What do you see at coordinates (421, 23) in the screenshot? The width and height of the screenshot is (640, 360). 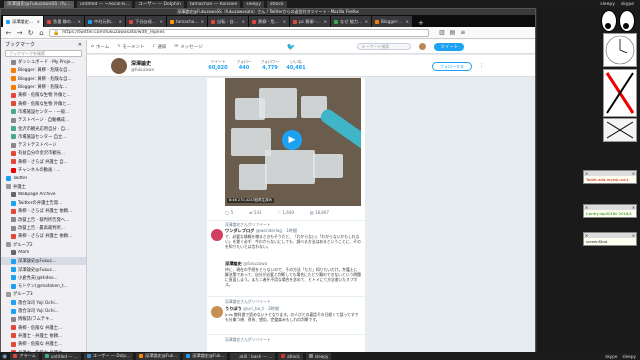 I see `new-tab-button: +` at bounding box center [421, 23].